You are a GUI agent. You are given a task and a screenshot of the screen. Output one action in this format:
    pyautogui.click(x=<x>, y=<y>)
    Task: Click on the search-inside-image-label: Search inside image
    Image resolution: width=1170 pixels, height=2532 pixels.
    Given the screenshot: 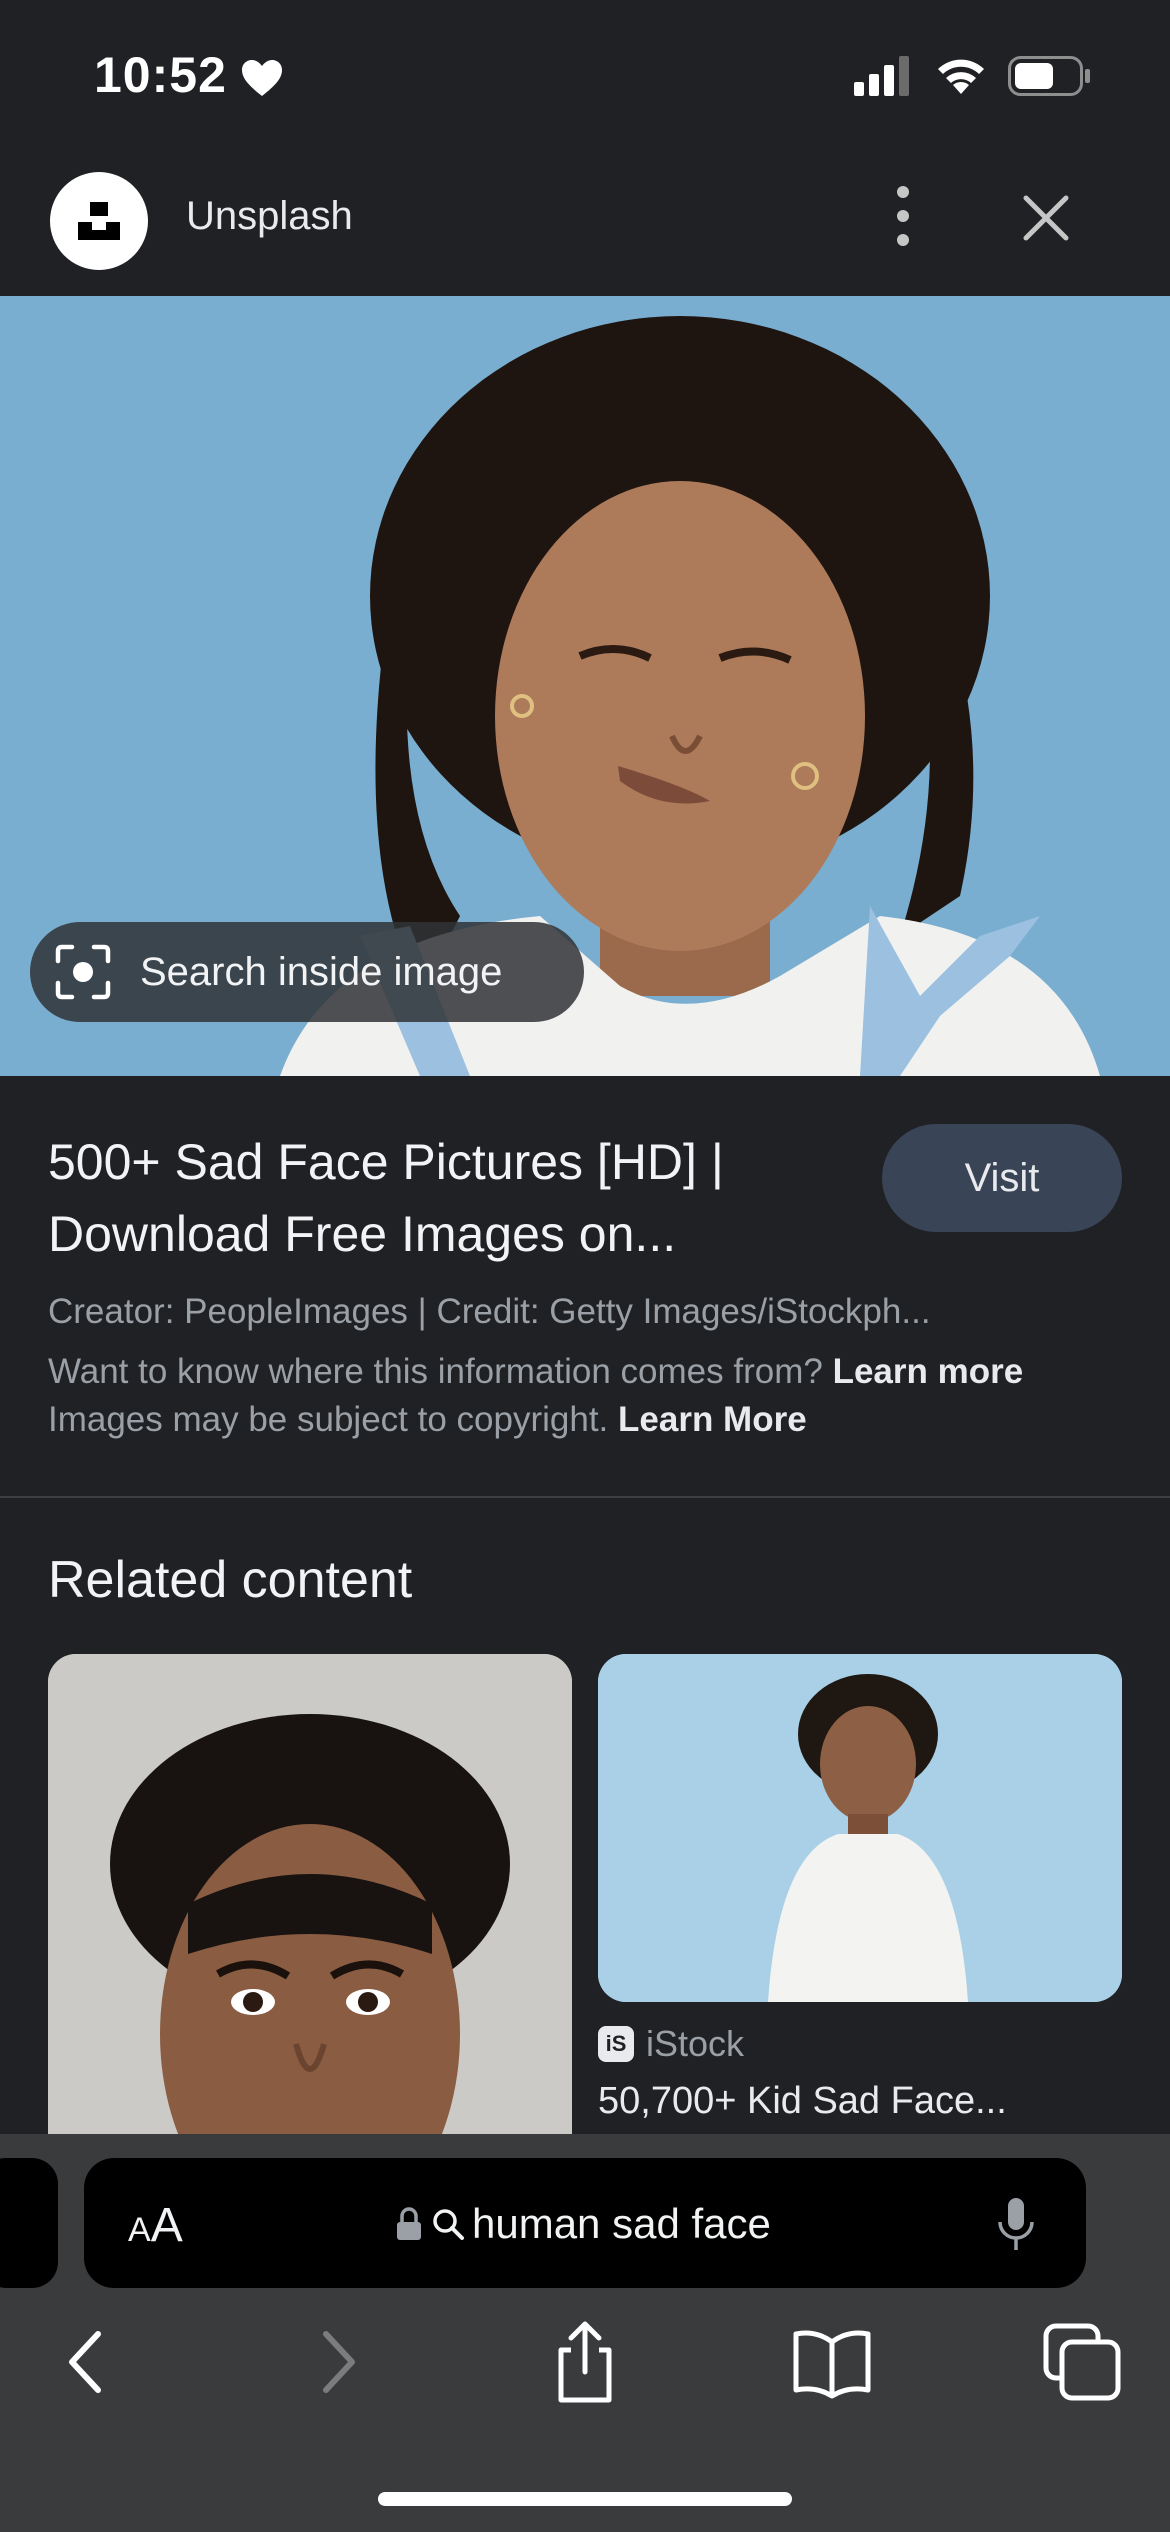 What is the action you would take?
    pyautogui.click(x=321, y=971)
    